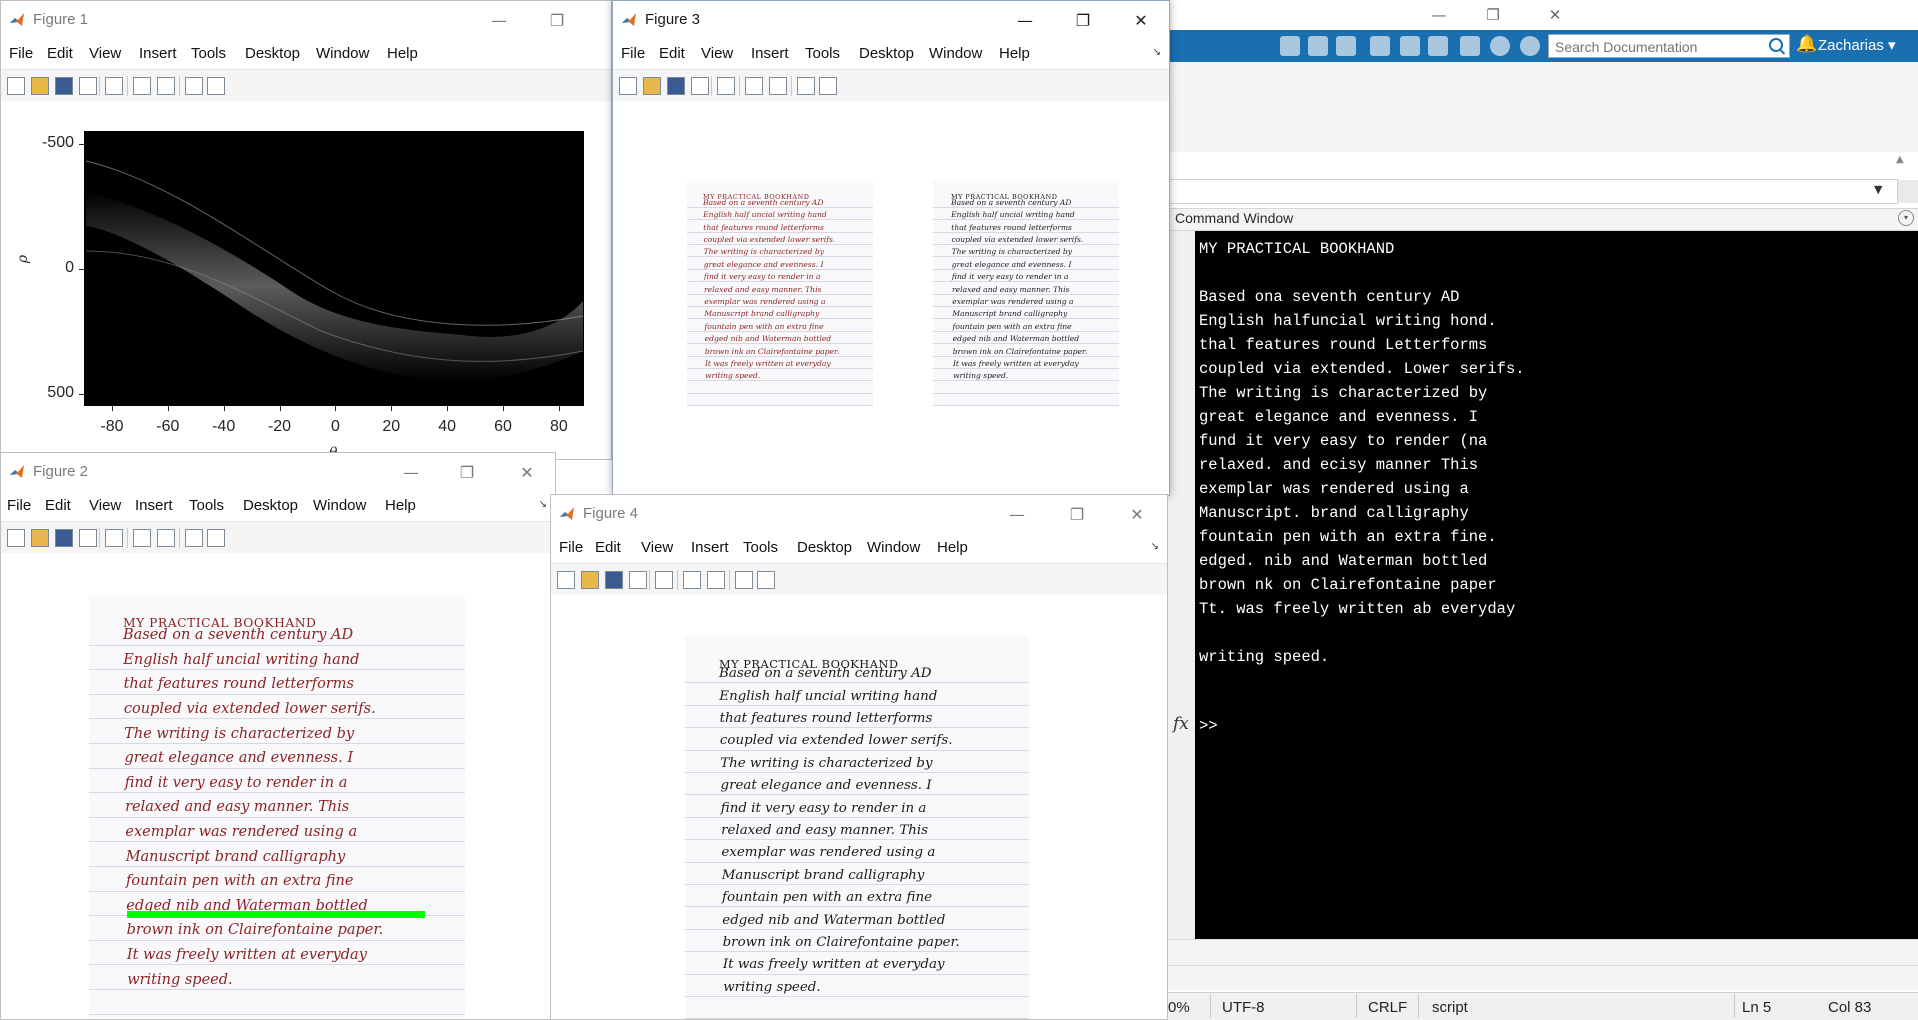  Describe the element at coordinates (1157, 52) in the screenshot. I see `dock-figure-icon: ↘` at that location.